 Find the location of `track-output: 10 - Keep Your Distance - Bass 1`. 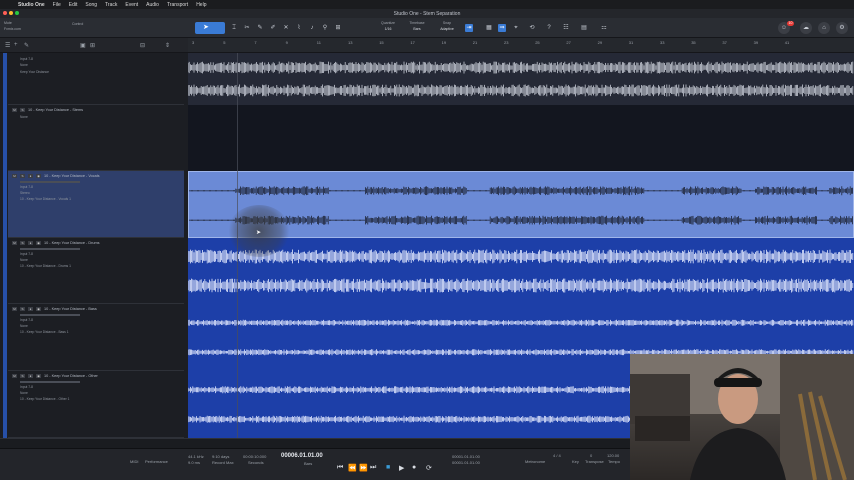

track-output: 10 - Keep Your Distance - Bass 1 is located at coordinates (96, 332).